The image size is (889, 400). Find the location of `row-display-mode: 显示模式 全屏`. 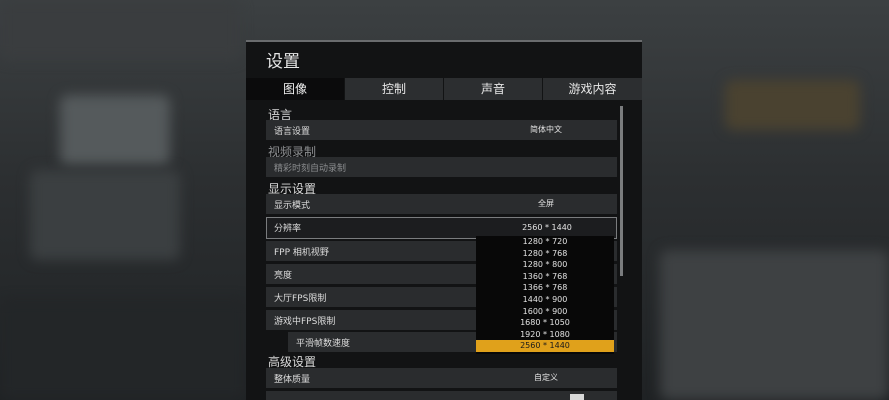

row-display-mode: 显示模式 全屏 is located at coordinates (441, 204).